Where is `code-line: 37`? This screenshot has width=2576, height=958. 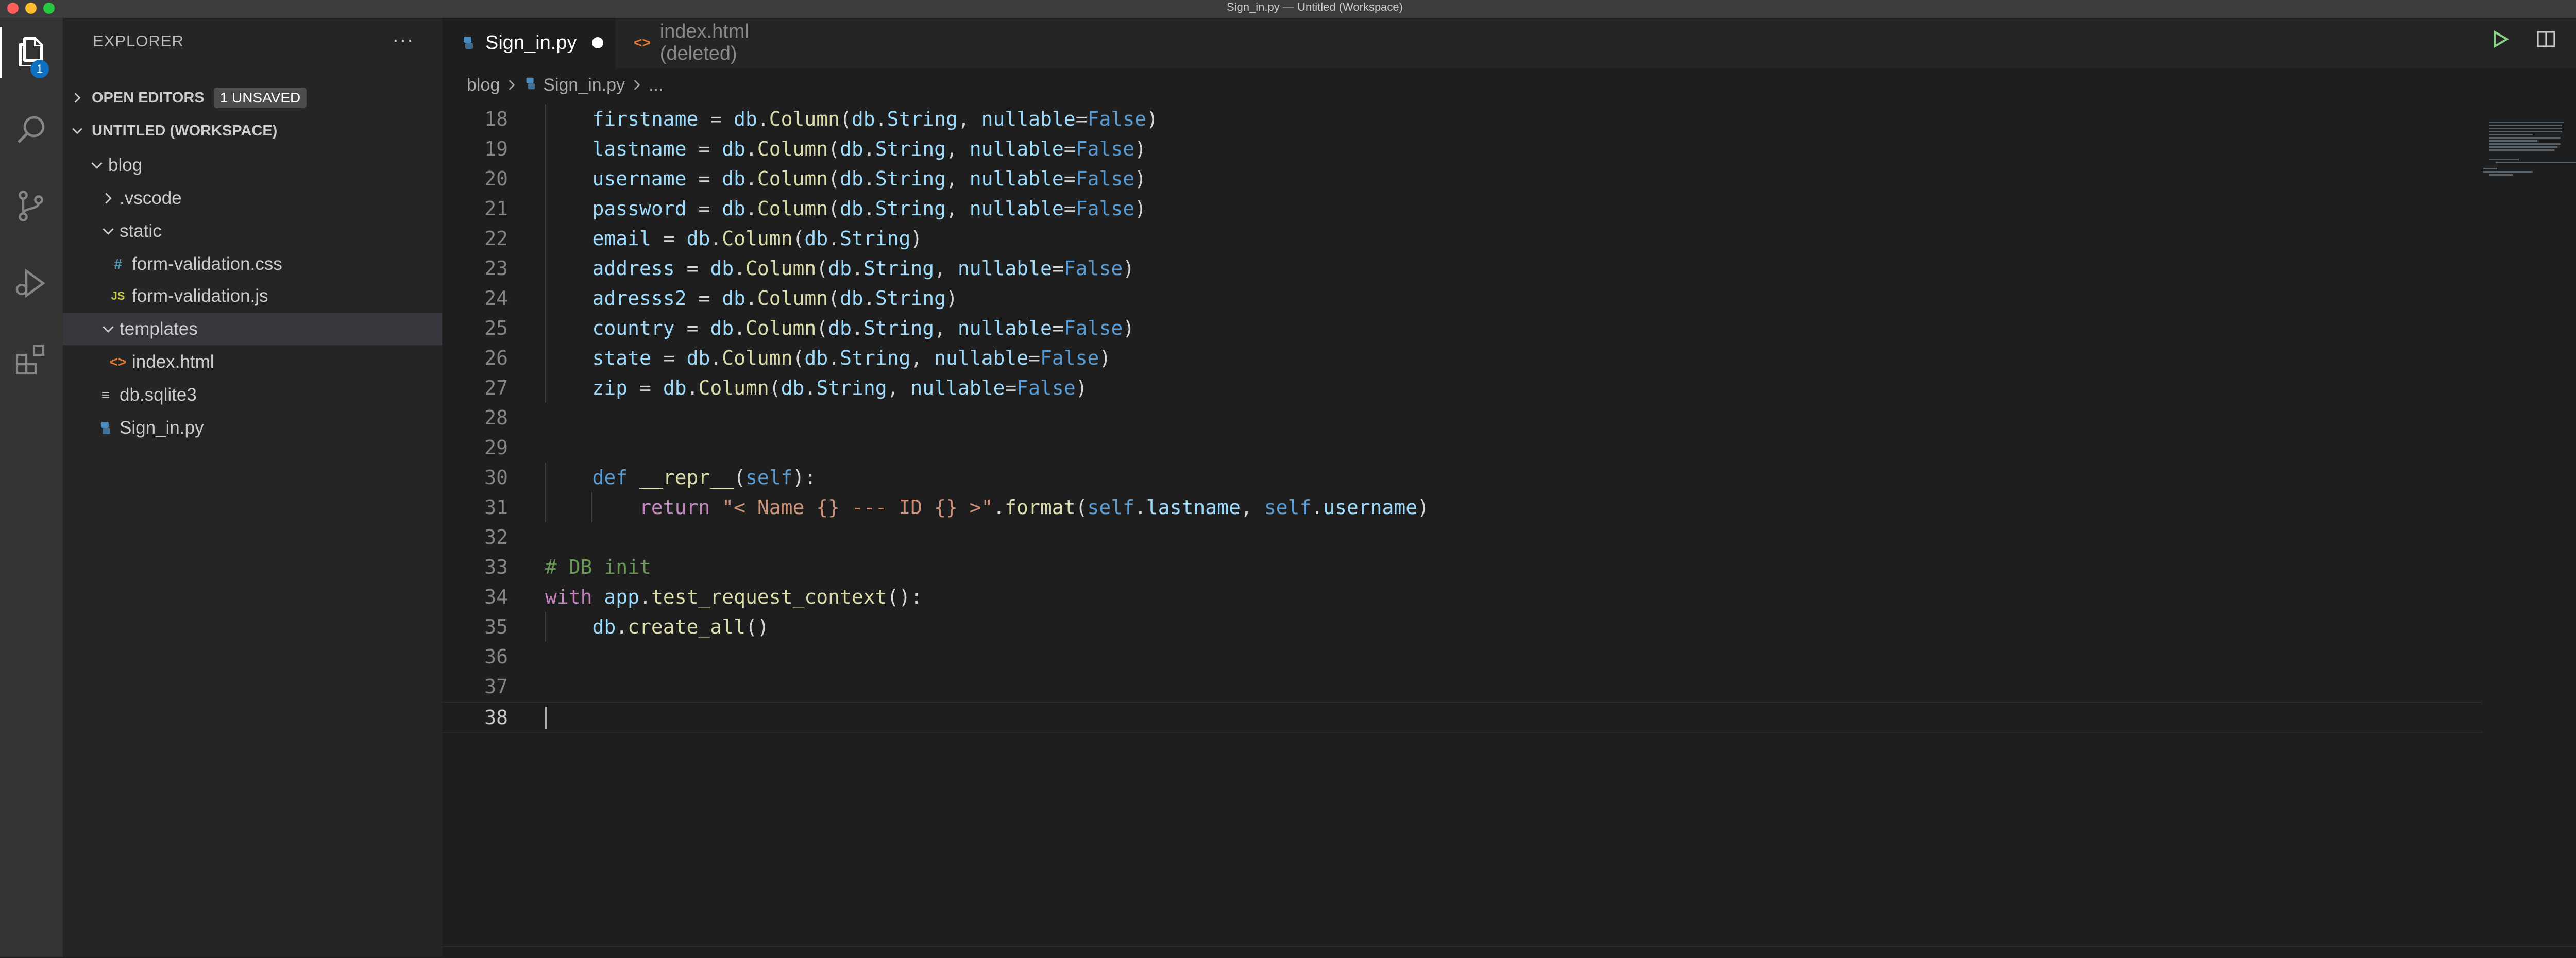
code-line: 37 is located at coordinates (1462, 687).